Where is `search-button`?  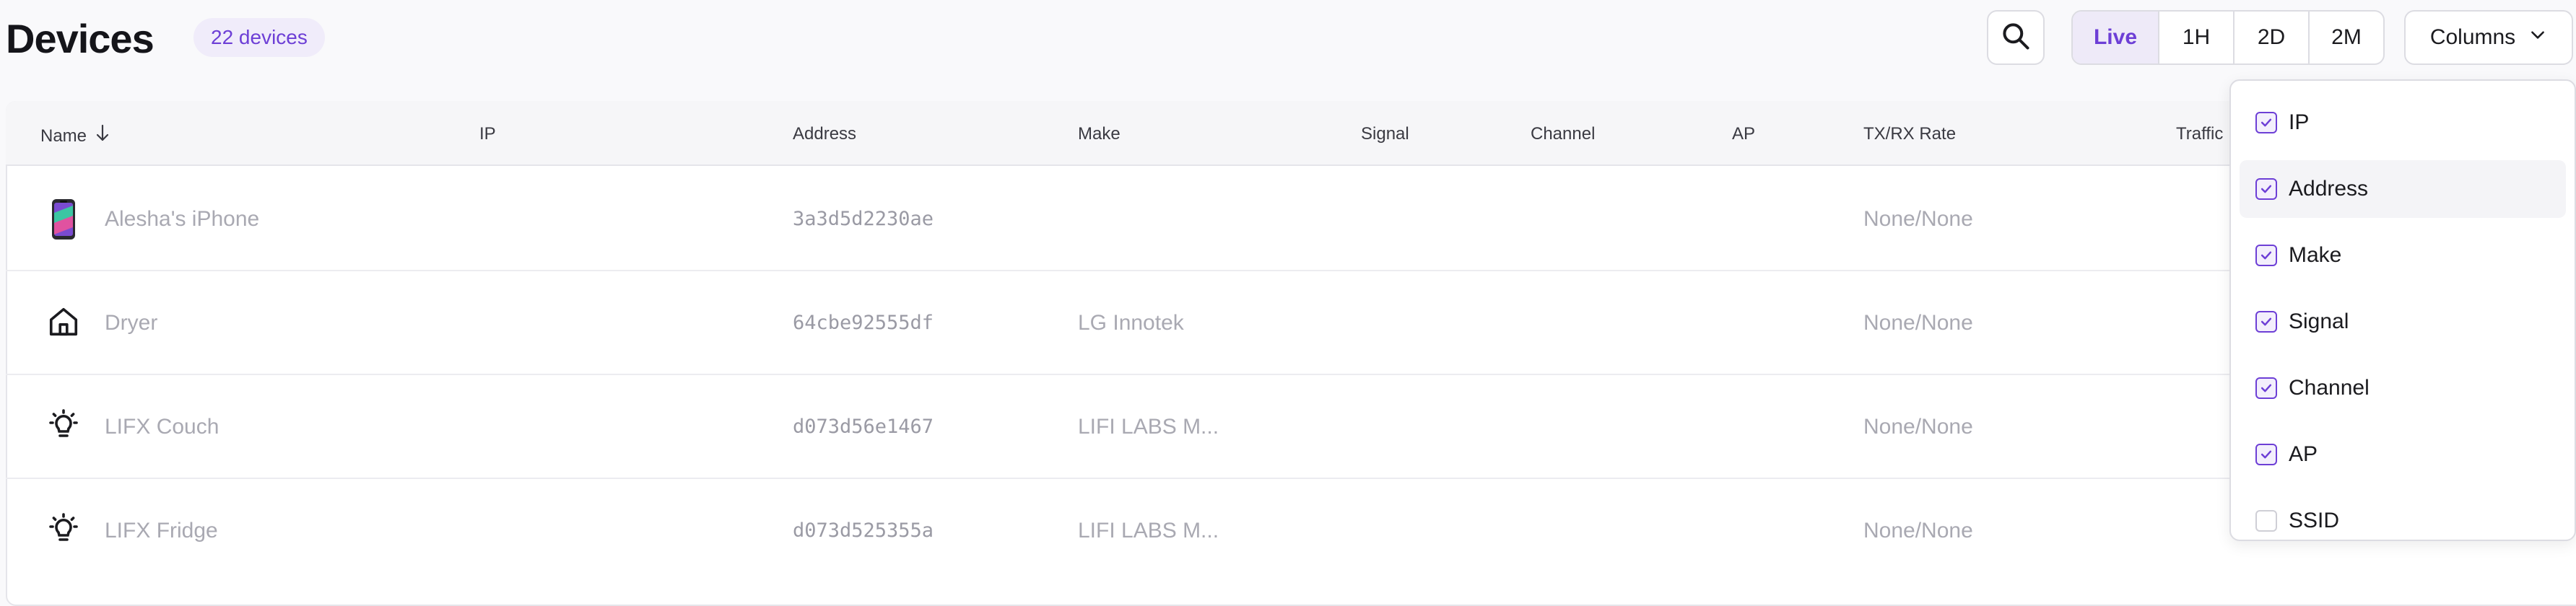 search-button is located at coordinates (2016, 37).